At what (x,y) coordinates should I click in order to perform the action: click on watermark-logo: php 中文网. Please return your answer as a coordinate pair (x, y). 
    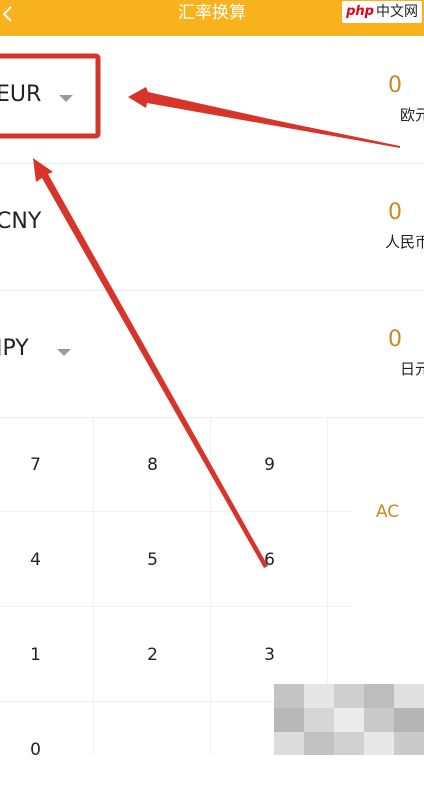
    Looking at the image, I should click on (382, 12).